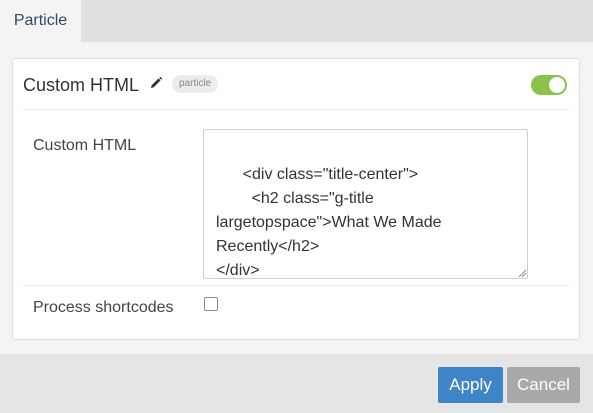 Image resolution: width=593 pixels, height=413 pixels. What do you see at coordinates (557, 85) in the screenshot?
I see `toggle-knob` at bounding box center [557, 85].